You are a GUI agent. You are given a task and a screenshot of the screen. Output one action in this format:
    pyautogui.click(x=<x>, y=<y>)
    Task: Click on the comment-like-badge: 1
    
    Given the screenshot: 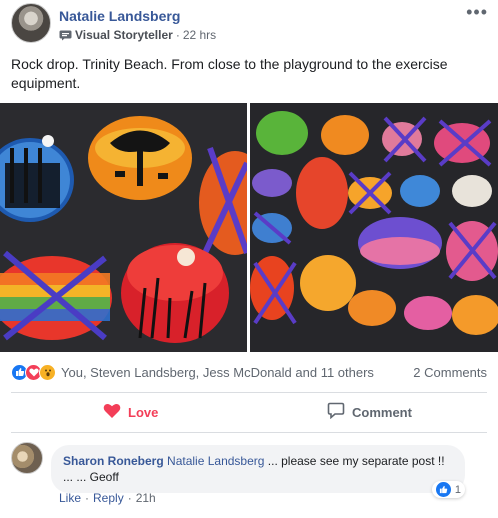 What is the action you would take?
    pyautogui.click(x=448, y=489)
    